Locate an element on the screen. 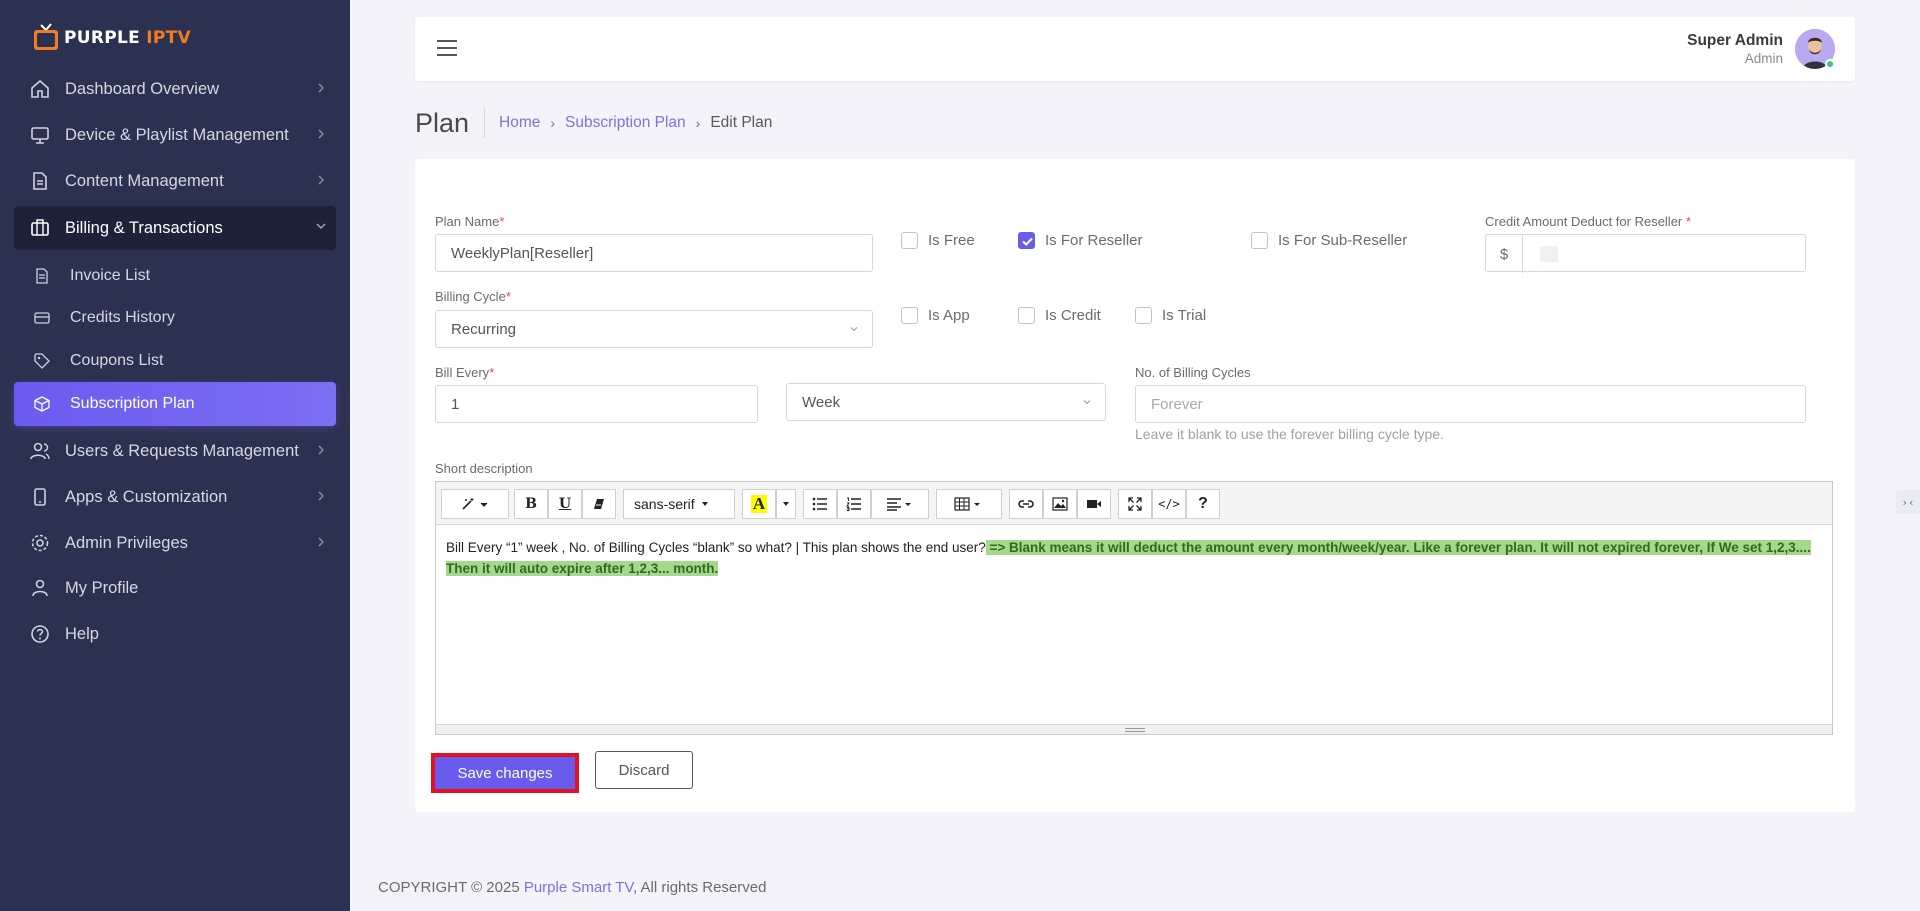  sidebar-item-device-playlist: Device & Playlist Management is located at coordinates (175, 135).